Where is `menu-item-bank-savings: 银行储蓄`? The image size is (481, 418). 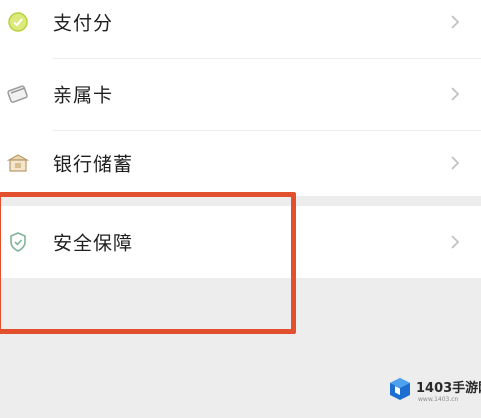 menu-item-bank-savings: 银行储蓄 is located at coordinates (240, 163).